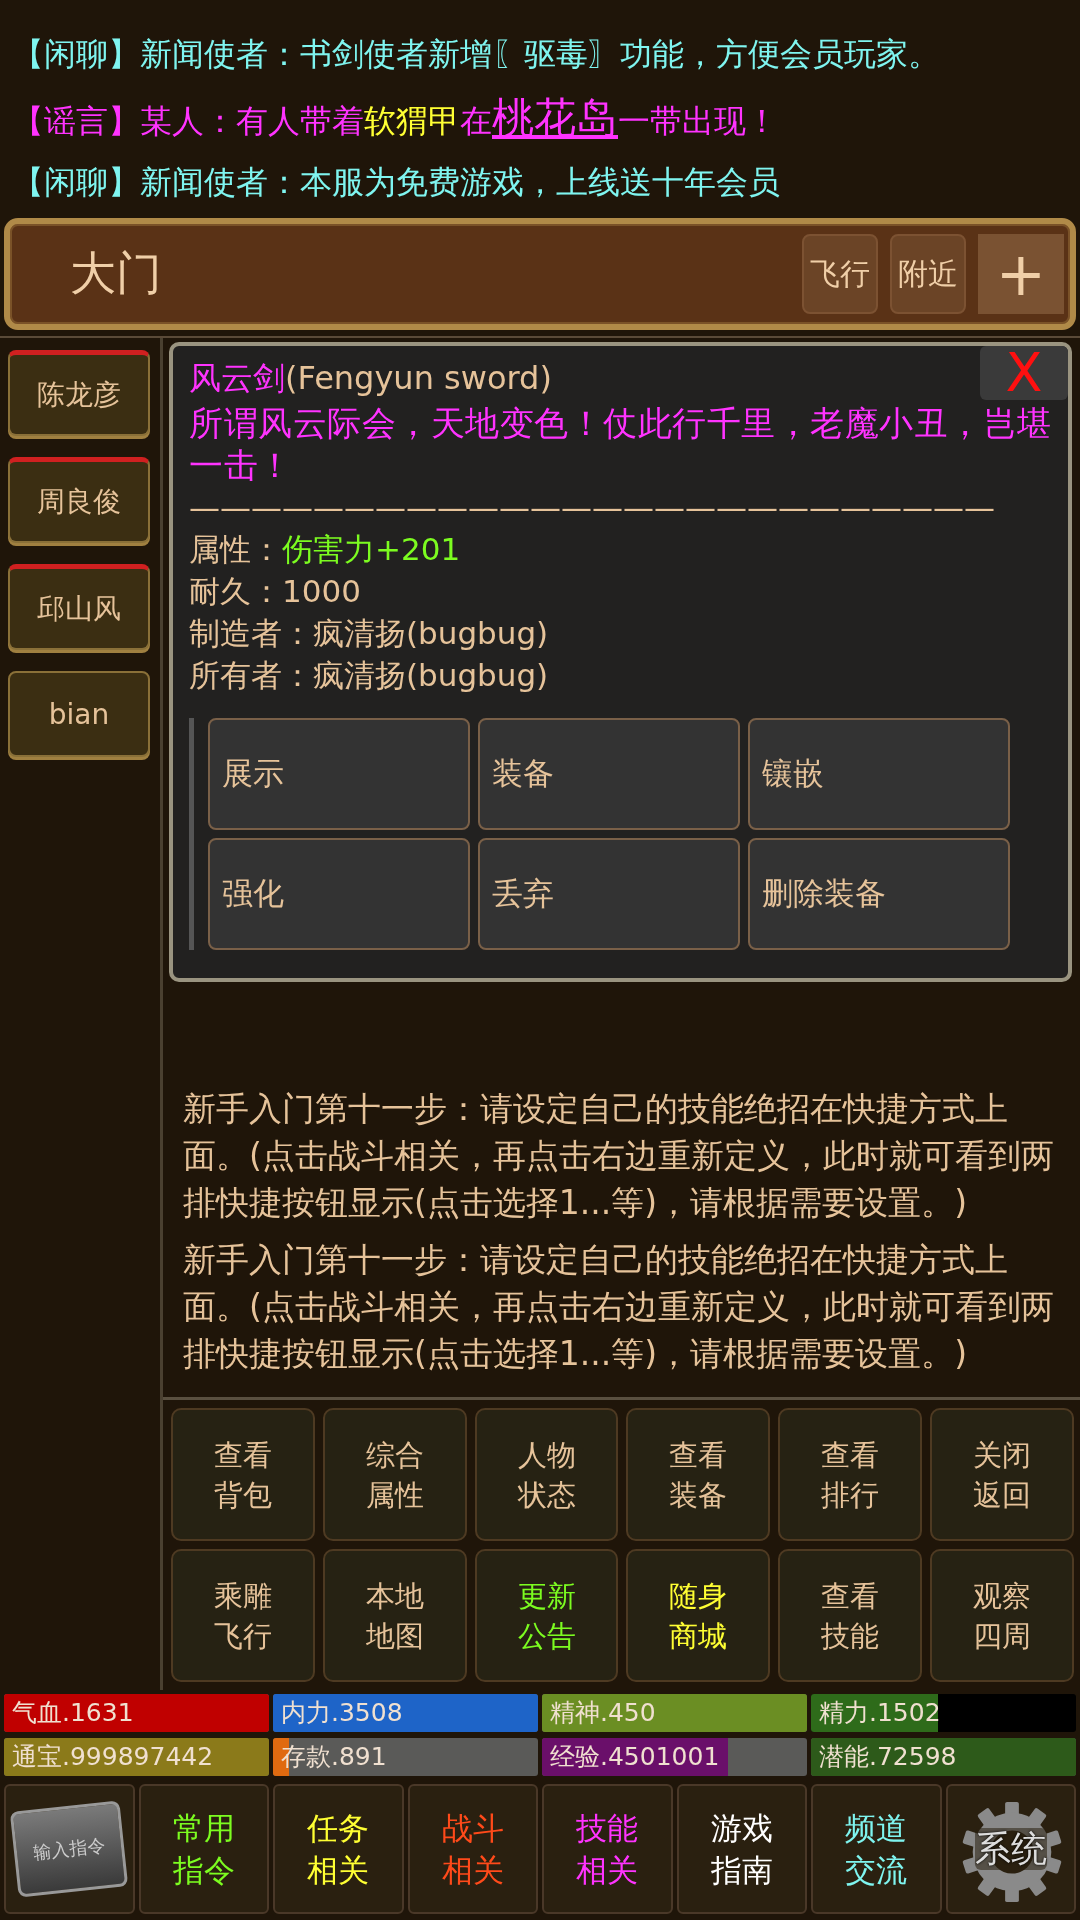 The image size is (1080, 1920). I want to click on menu-button: 查看 装备, so click(698, 1474).